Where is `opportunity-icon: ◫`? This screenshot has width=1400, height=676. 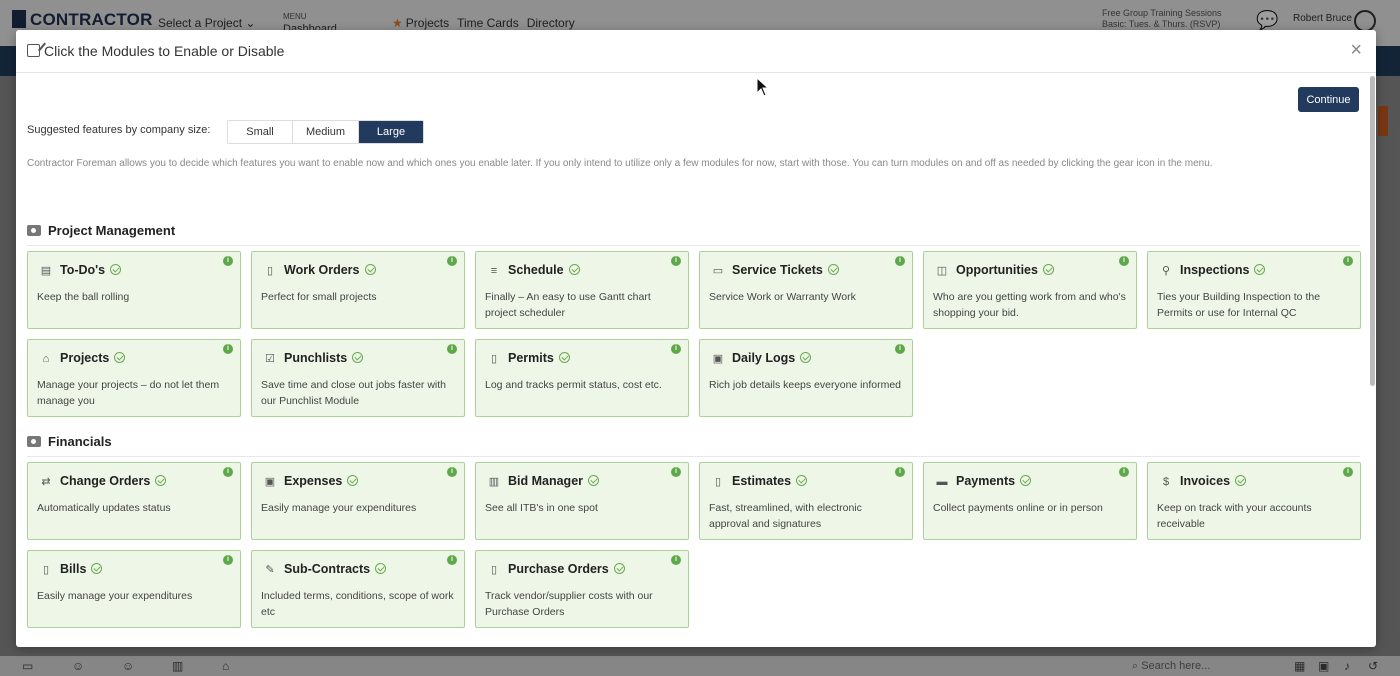
opportunity-icon: ◫ is located at coordinates (942, 271).